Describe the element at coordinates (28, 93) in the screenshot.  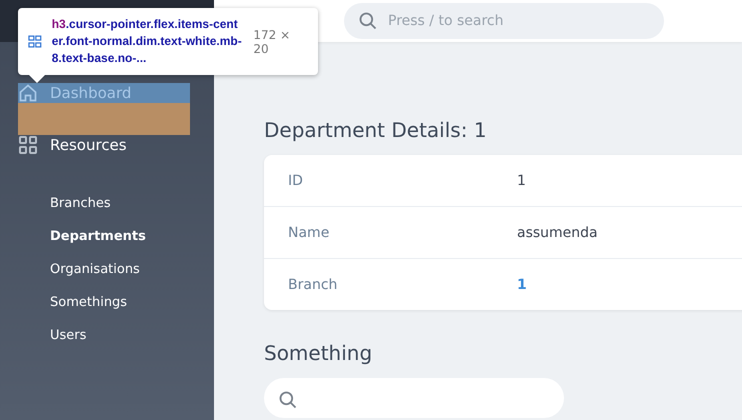
I see `home-icon` at that location.